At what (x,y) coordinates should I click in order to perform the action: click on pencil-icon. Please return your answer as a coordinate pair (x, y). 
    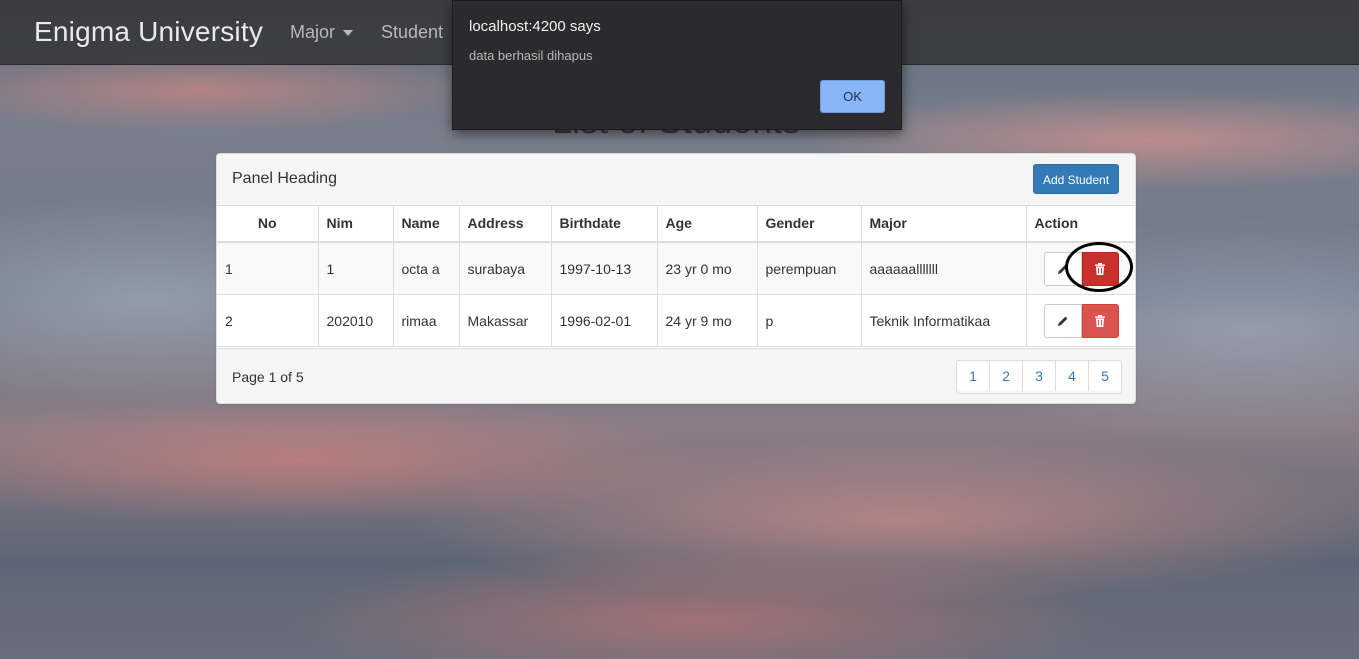
    Looking at the image, I should click on (1062, 321).